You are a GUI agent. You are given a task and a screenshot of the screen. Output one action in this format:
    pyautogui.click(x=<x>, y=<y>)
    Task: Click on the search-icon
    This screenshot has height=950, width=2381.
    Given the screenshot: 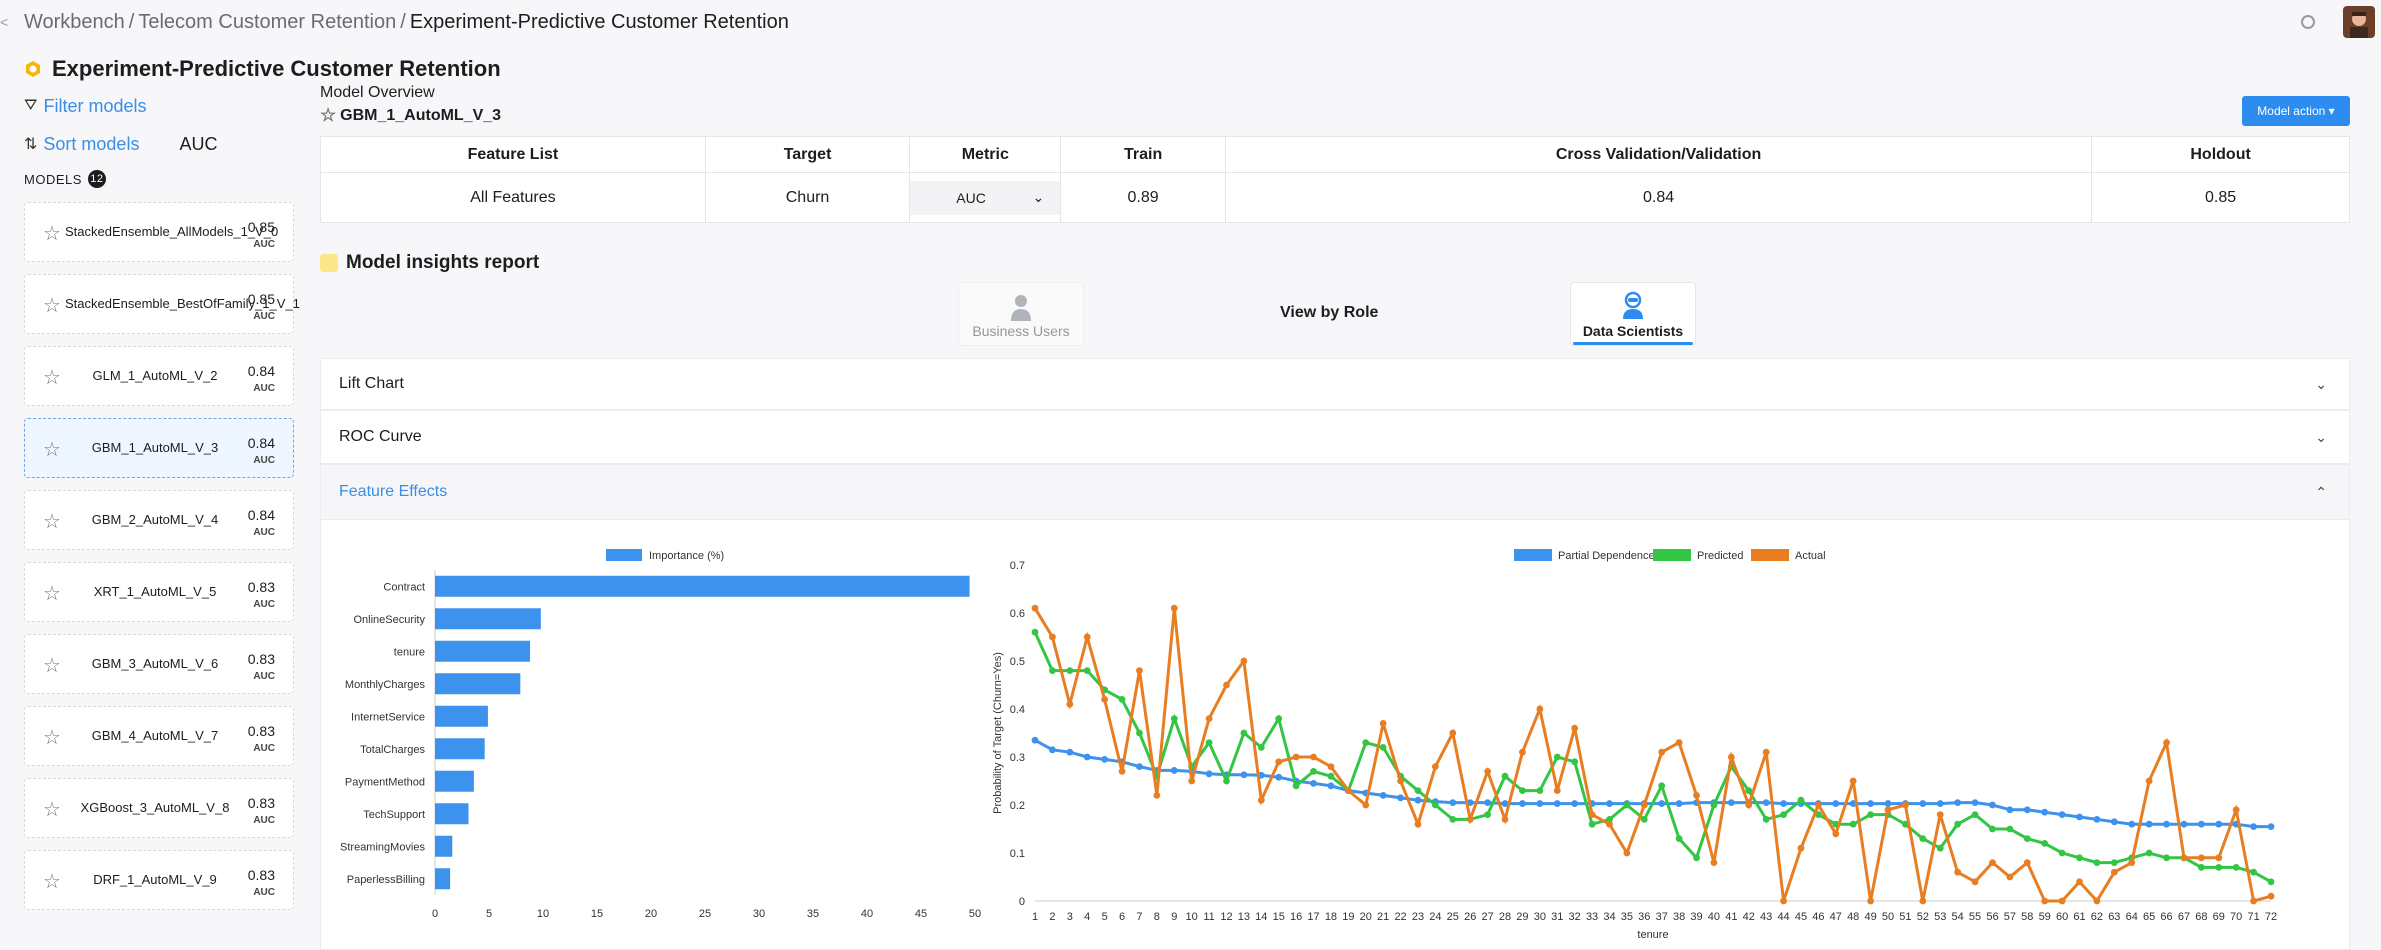 What is the action you would take?
    pyautogui.click(x=2308, y=22)
    